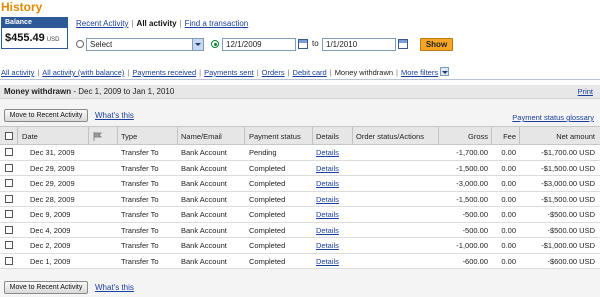 The height and width of the screenshot is (297, 600). What do you see at coordinates (164, 72) in the screenshot?
I see `tab-payments-received: Payments received` at bounding box center [164, 72].